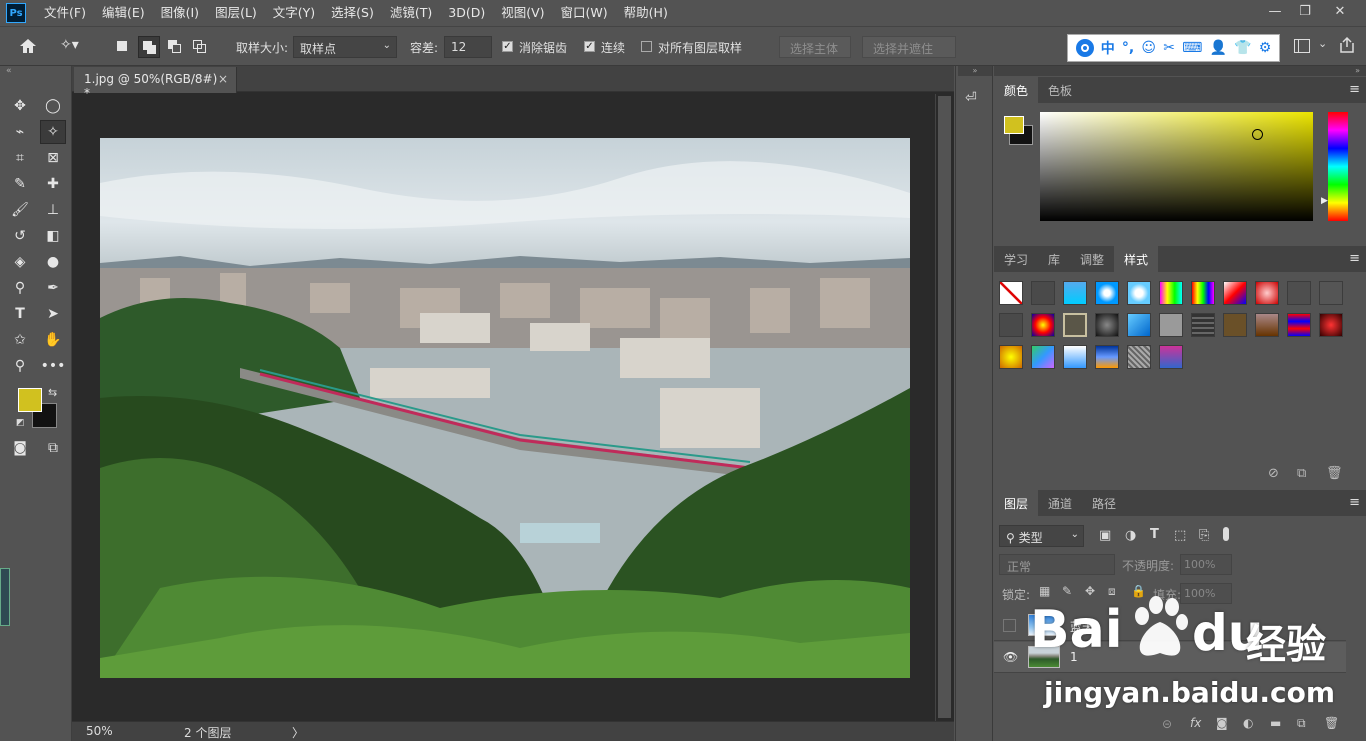  Describe the element at coordinates (1044, 591) in the screenshot. I see `lock-transparent-icon: ▦` at that location.